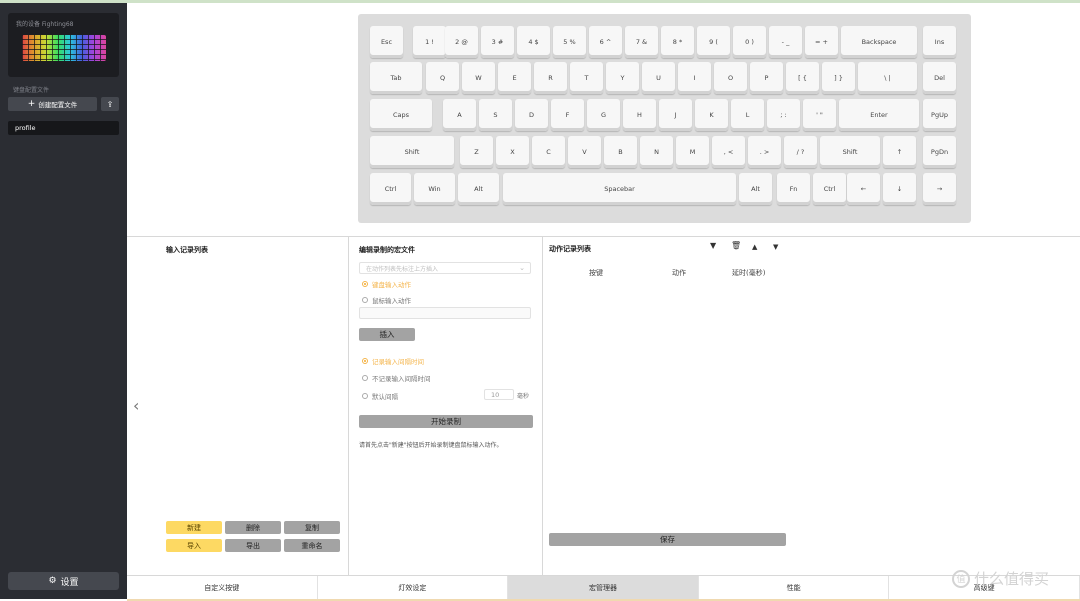  I want to click on upload-profile-button: ⇪, so click(110, 104).